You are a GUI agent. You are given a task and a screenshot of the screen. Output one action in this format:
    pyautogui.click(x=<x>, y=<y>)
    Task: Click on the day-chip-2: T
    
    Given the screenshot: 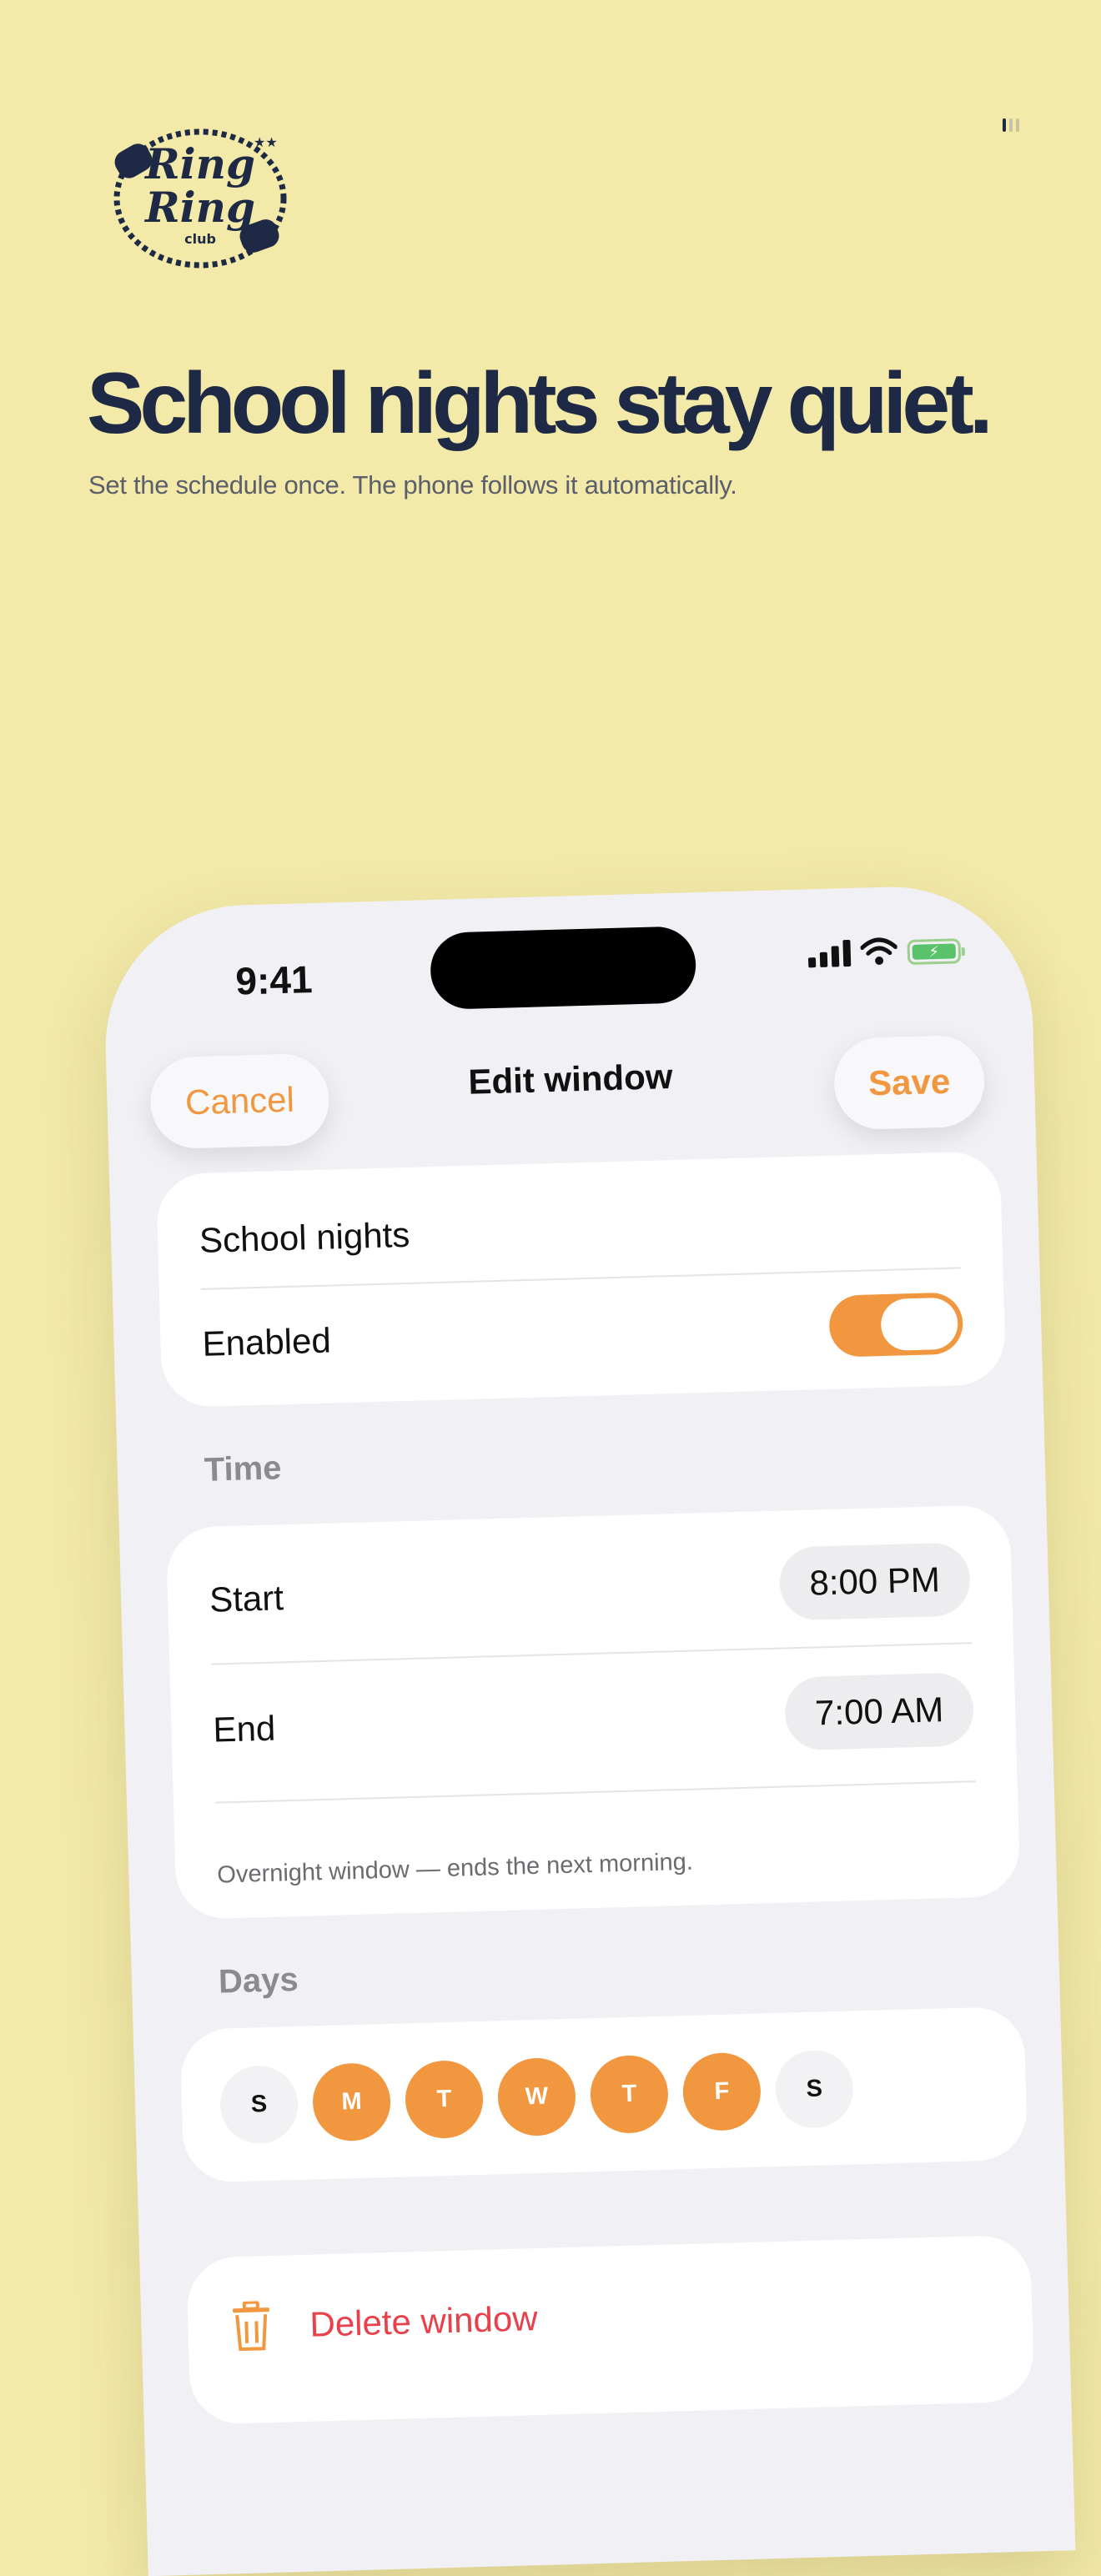 What is the action you would take?
    pyautogui.click(x=444, y=2099)
    